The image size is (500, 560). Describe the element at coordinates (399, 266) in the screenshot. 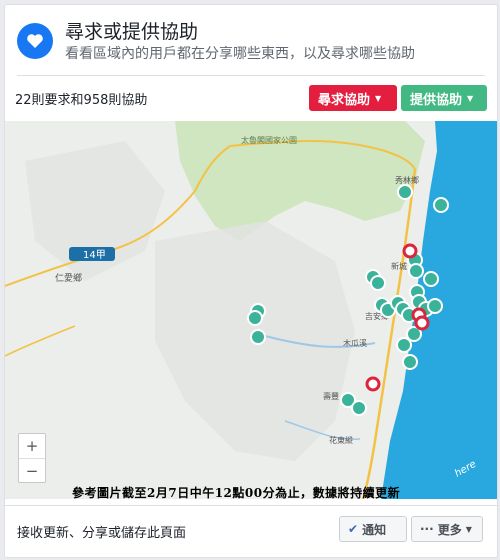

I see `map-label-xincheng: 新城` at that location.